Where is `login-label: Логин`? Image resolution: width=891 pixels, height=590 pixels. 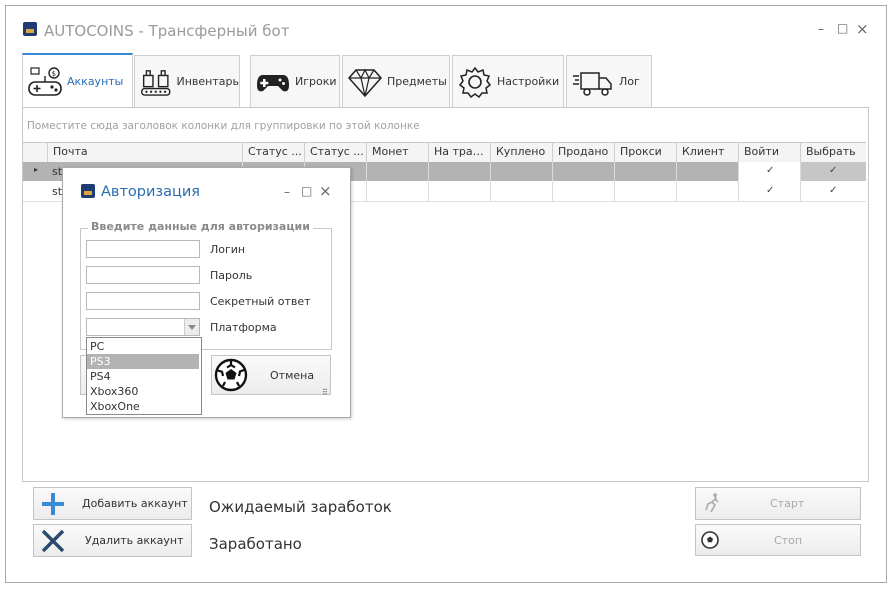 login-label: Логин is located at coordinates (228, 249).